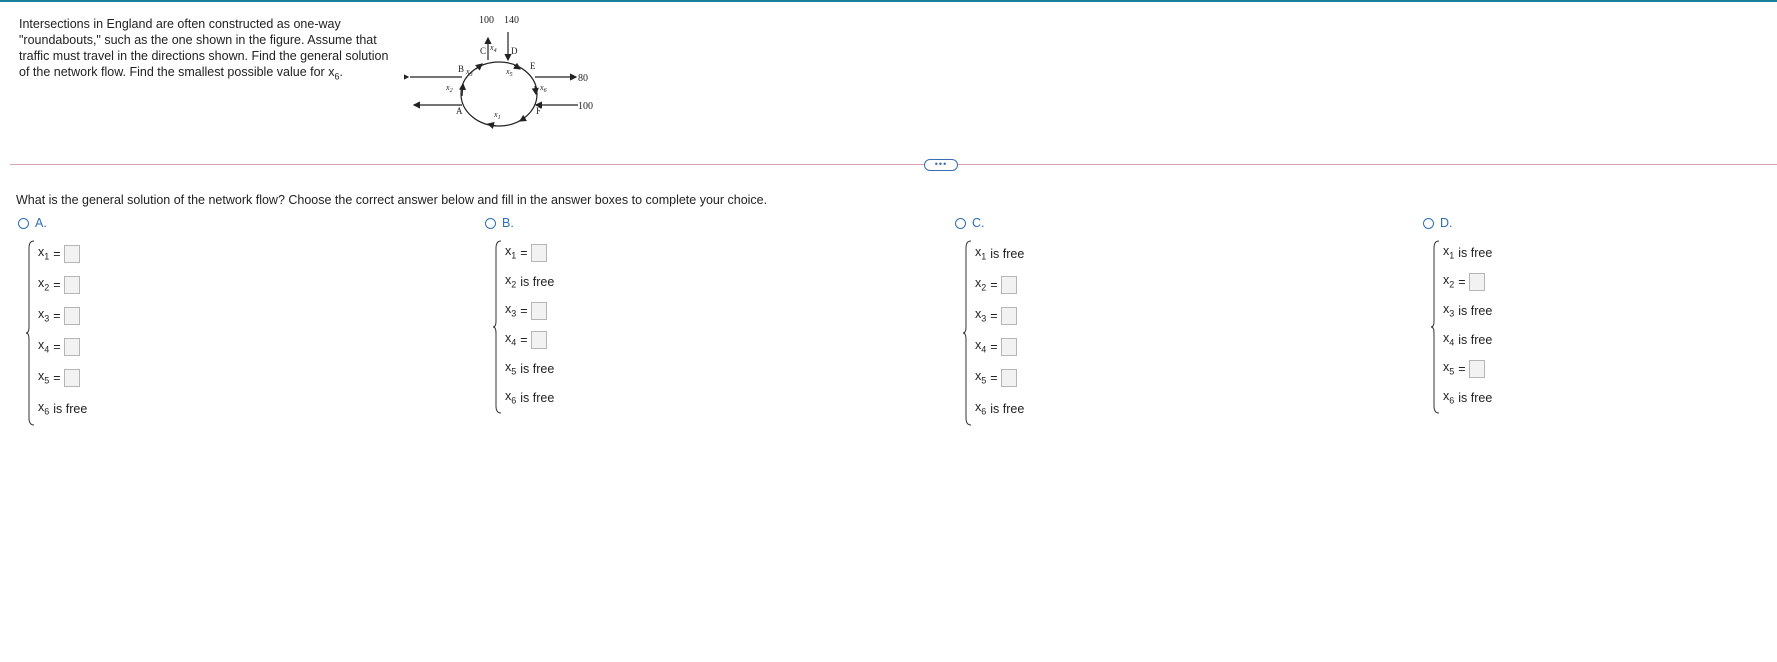 This screenshot has height=662, width=1777. Describe the element at coordinates (543, 88) in the screenshot. I see `var-x6: x6` at that location.